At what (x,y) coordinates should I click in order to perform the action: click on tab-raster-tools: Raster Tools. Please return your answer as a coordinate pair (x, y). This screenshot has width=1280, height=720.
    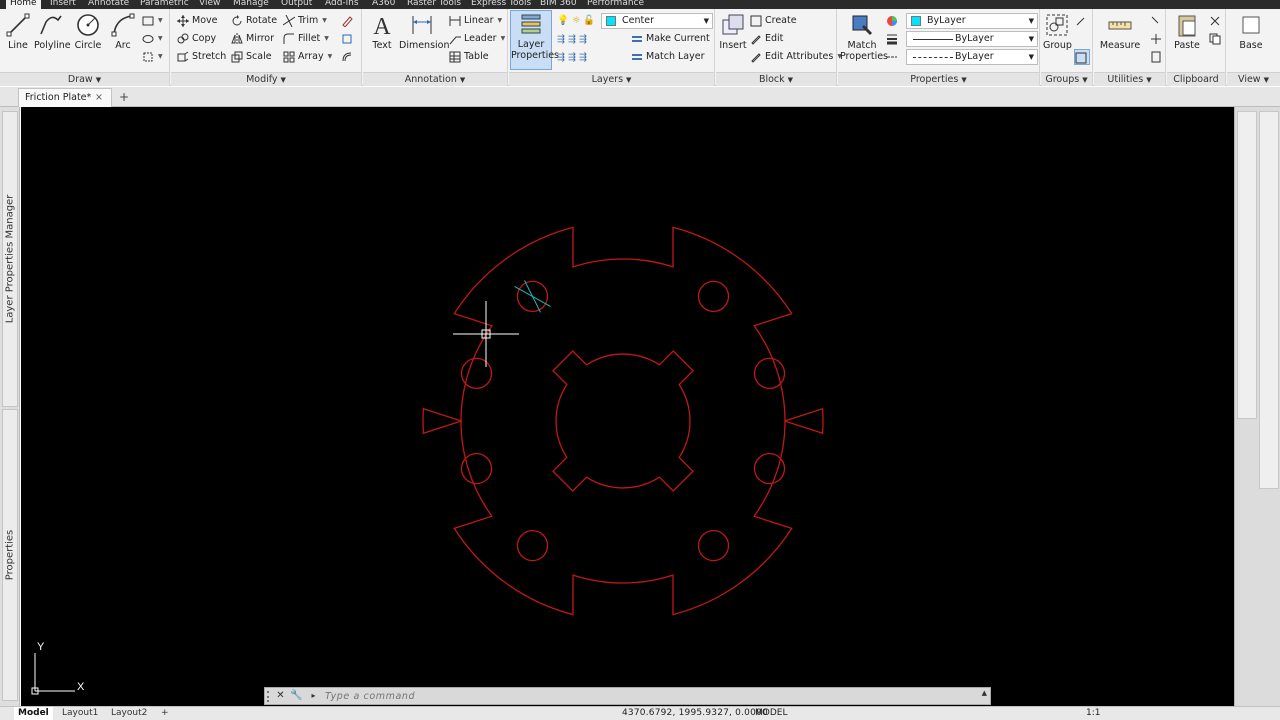
    Looking at the image, I should click on (434, 4).